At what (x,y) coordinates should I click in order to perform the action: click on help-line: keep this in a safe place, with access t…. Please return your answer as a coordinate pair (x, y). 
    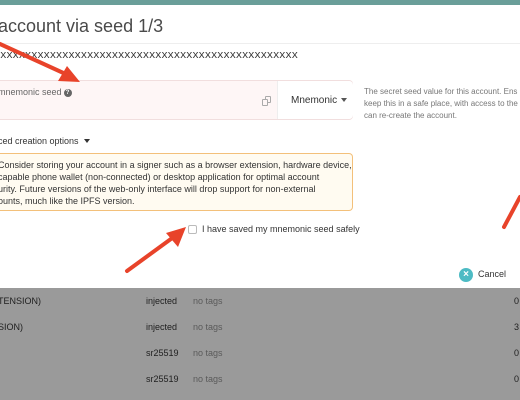
    Looking at the image, I should click on (441, 103).